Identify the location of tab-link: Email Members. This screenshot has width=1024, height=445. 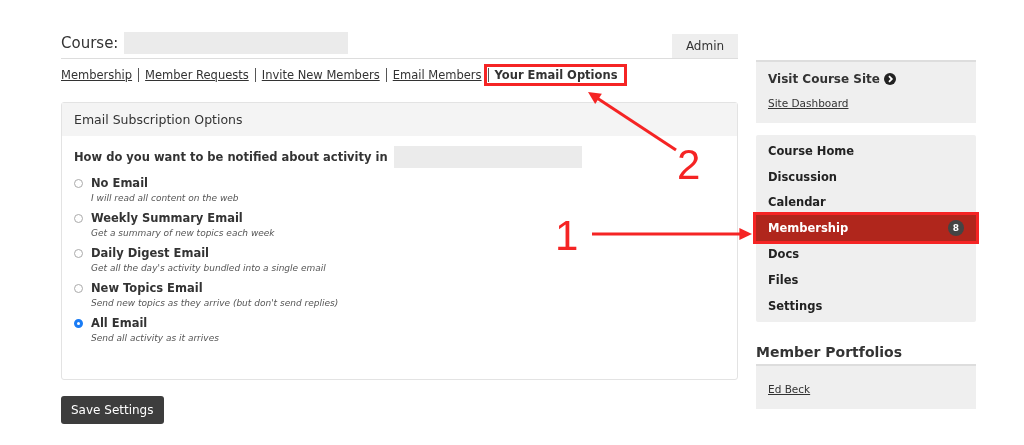
(436, 75).